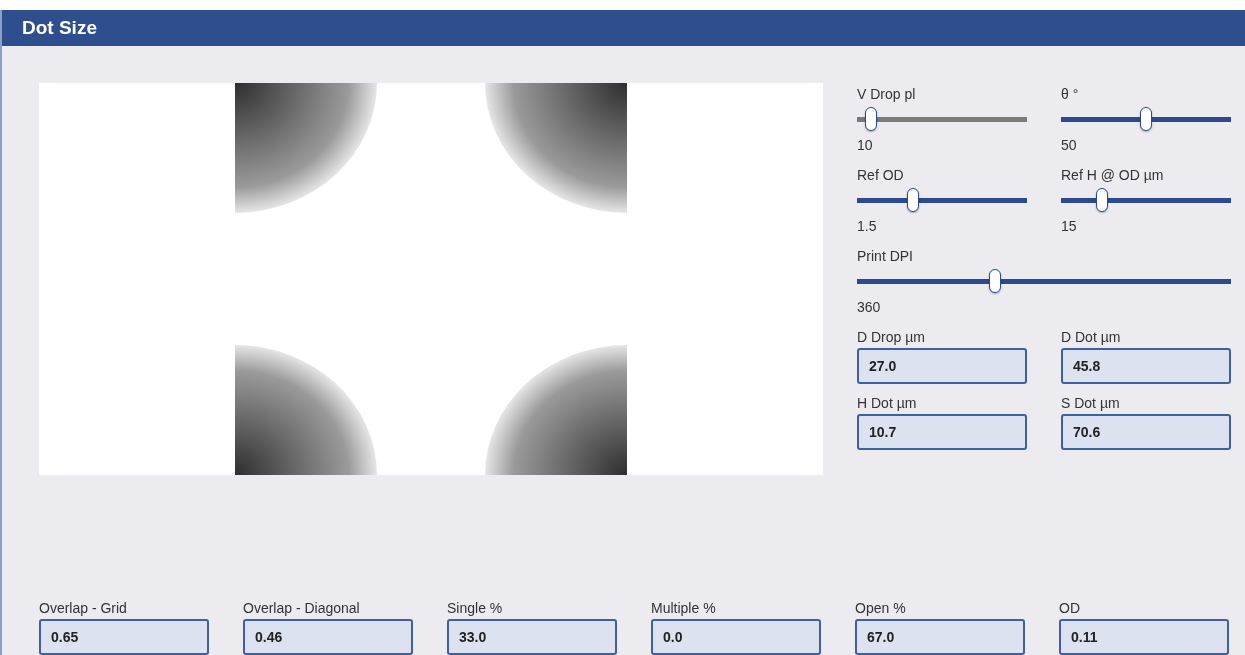 Image resolution: width=1245 pixels, height=655 pixels. Describe the element at coordinates (736, 637) in the screenshot. I see `output-field: 0.0` at that location.